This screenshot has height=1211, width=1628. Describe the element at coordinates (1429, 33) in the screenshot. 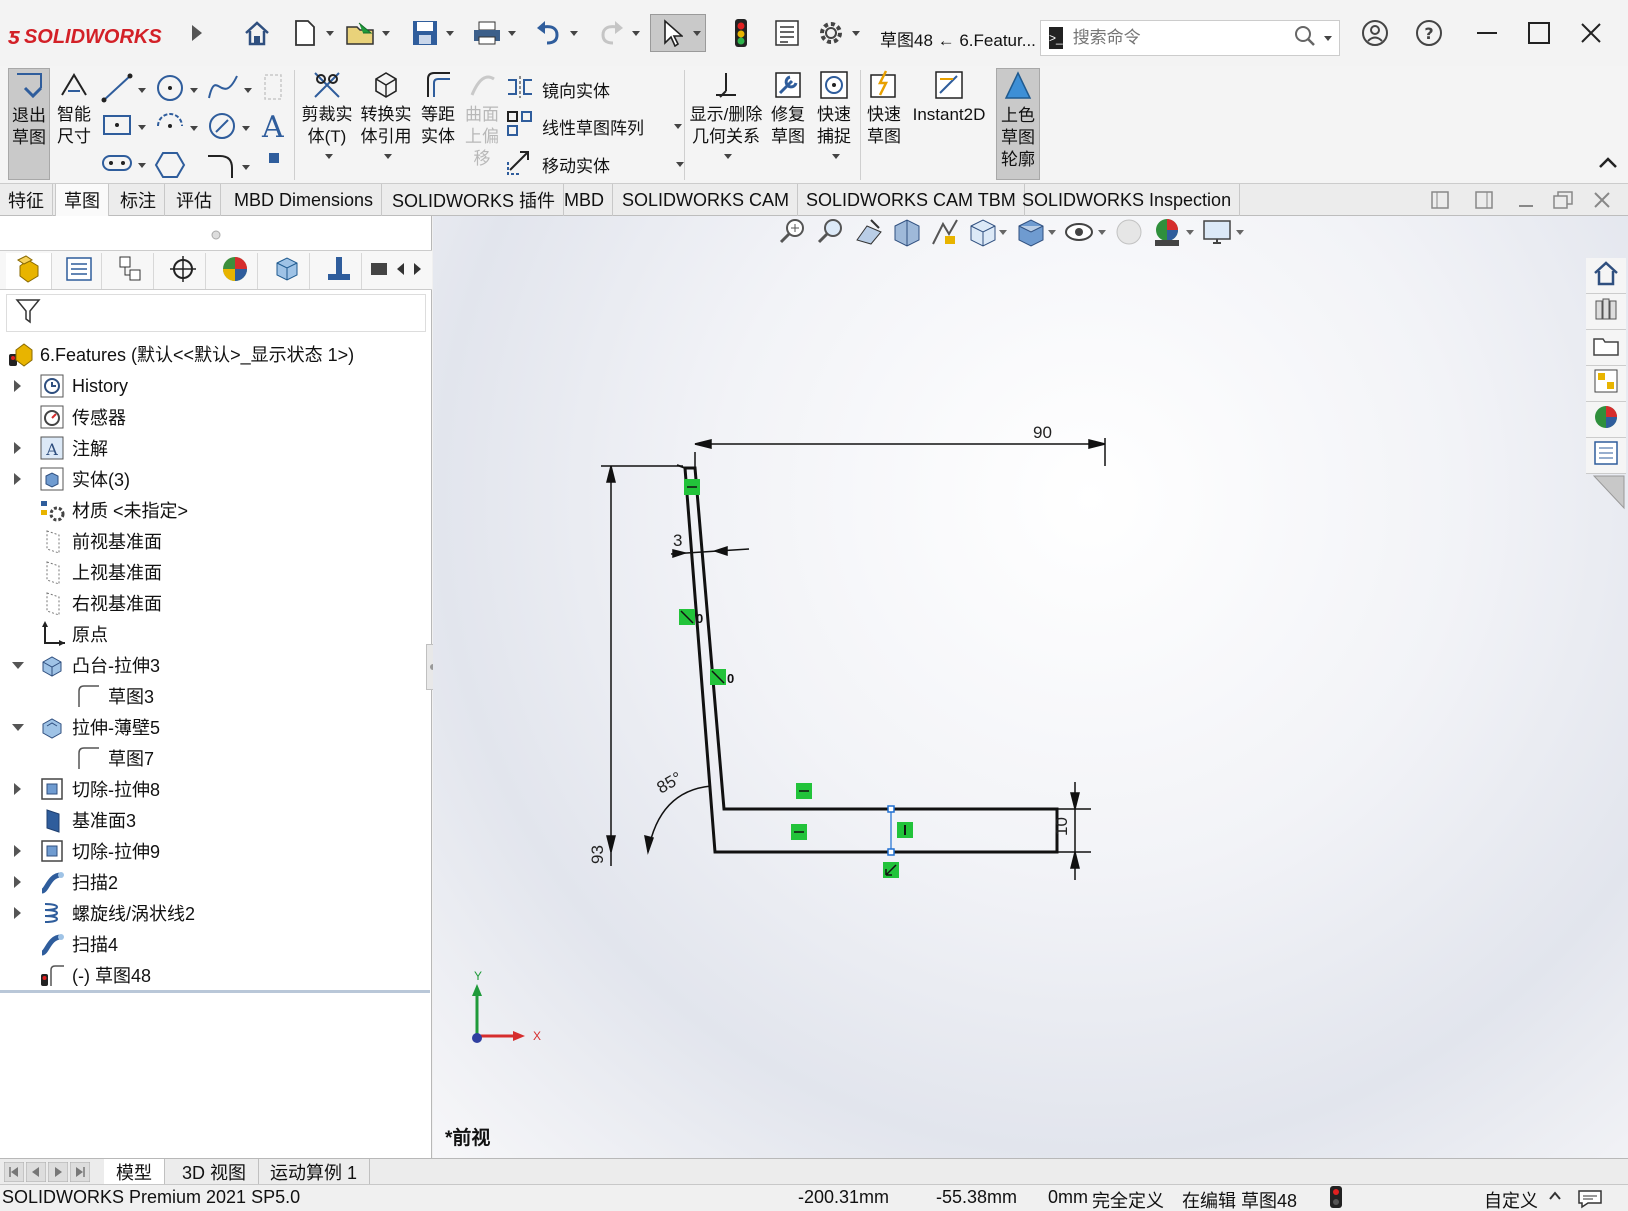

I see `help-button: ?` at that location.